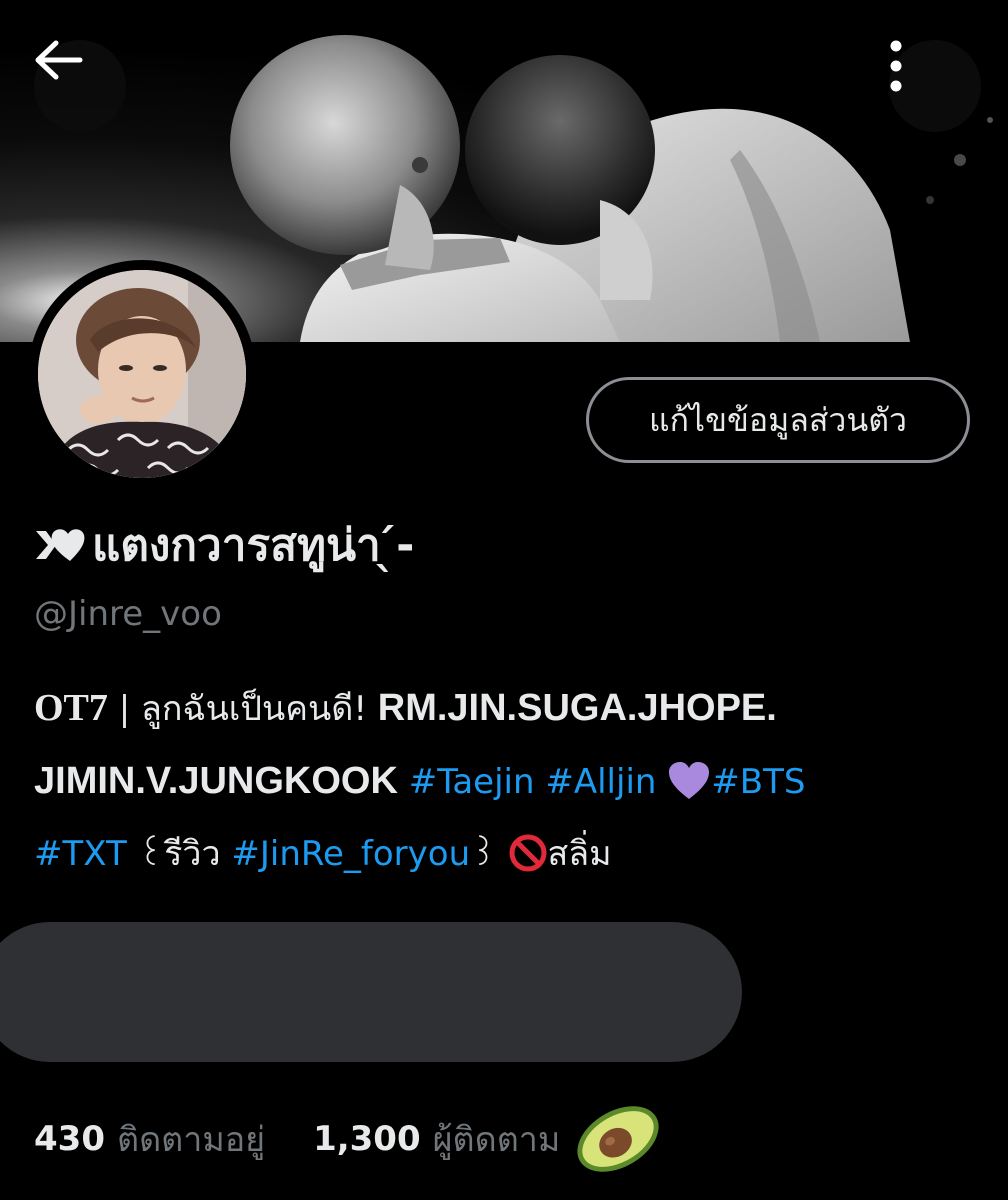 Image resolution: width=1008 pixels, height=1200 pixels. What do you see at coordinates (527, 853) in the screenshot?
I see `prohibited-icon` at bounding box center [527, 853].